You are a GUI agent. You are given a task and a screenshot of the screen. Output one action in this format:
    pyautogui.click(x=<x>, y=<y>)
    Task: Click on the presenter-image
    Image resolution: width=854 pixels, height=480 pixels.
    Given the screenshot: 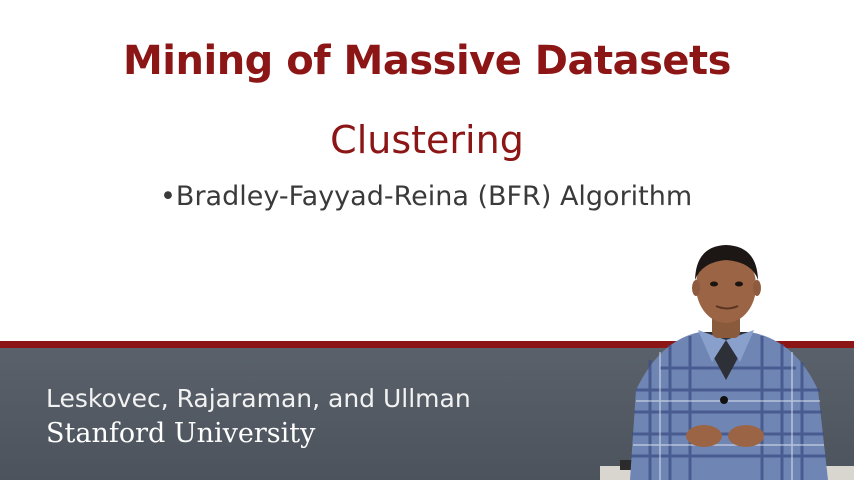 What is the action you would take?
    pyautogui.click(x=727, y=362)
    